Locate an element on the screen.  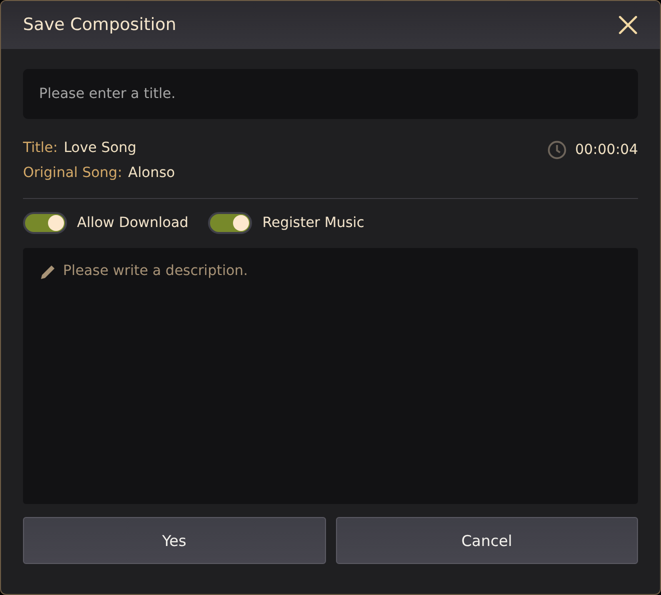
info-label: Original Song: is located at coordinates (72, 173).